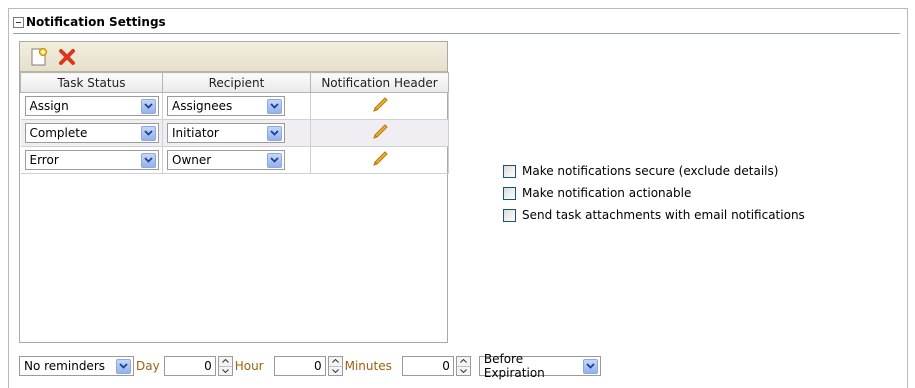  Describe the element at coordinates (233, 57) in the screenshot. I see `table-toolbar` at that location.